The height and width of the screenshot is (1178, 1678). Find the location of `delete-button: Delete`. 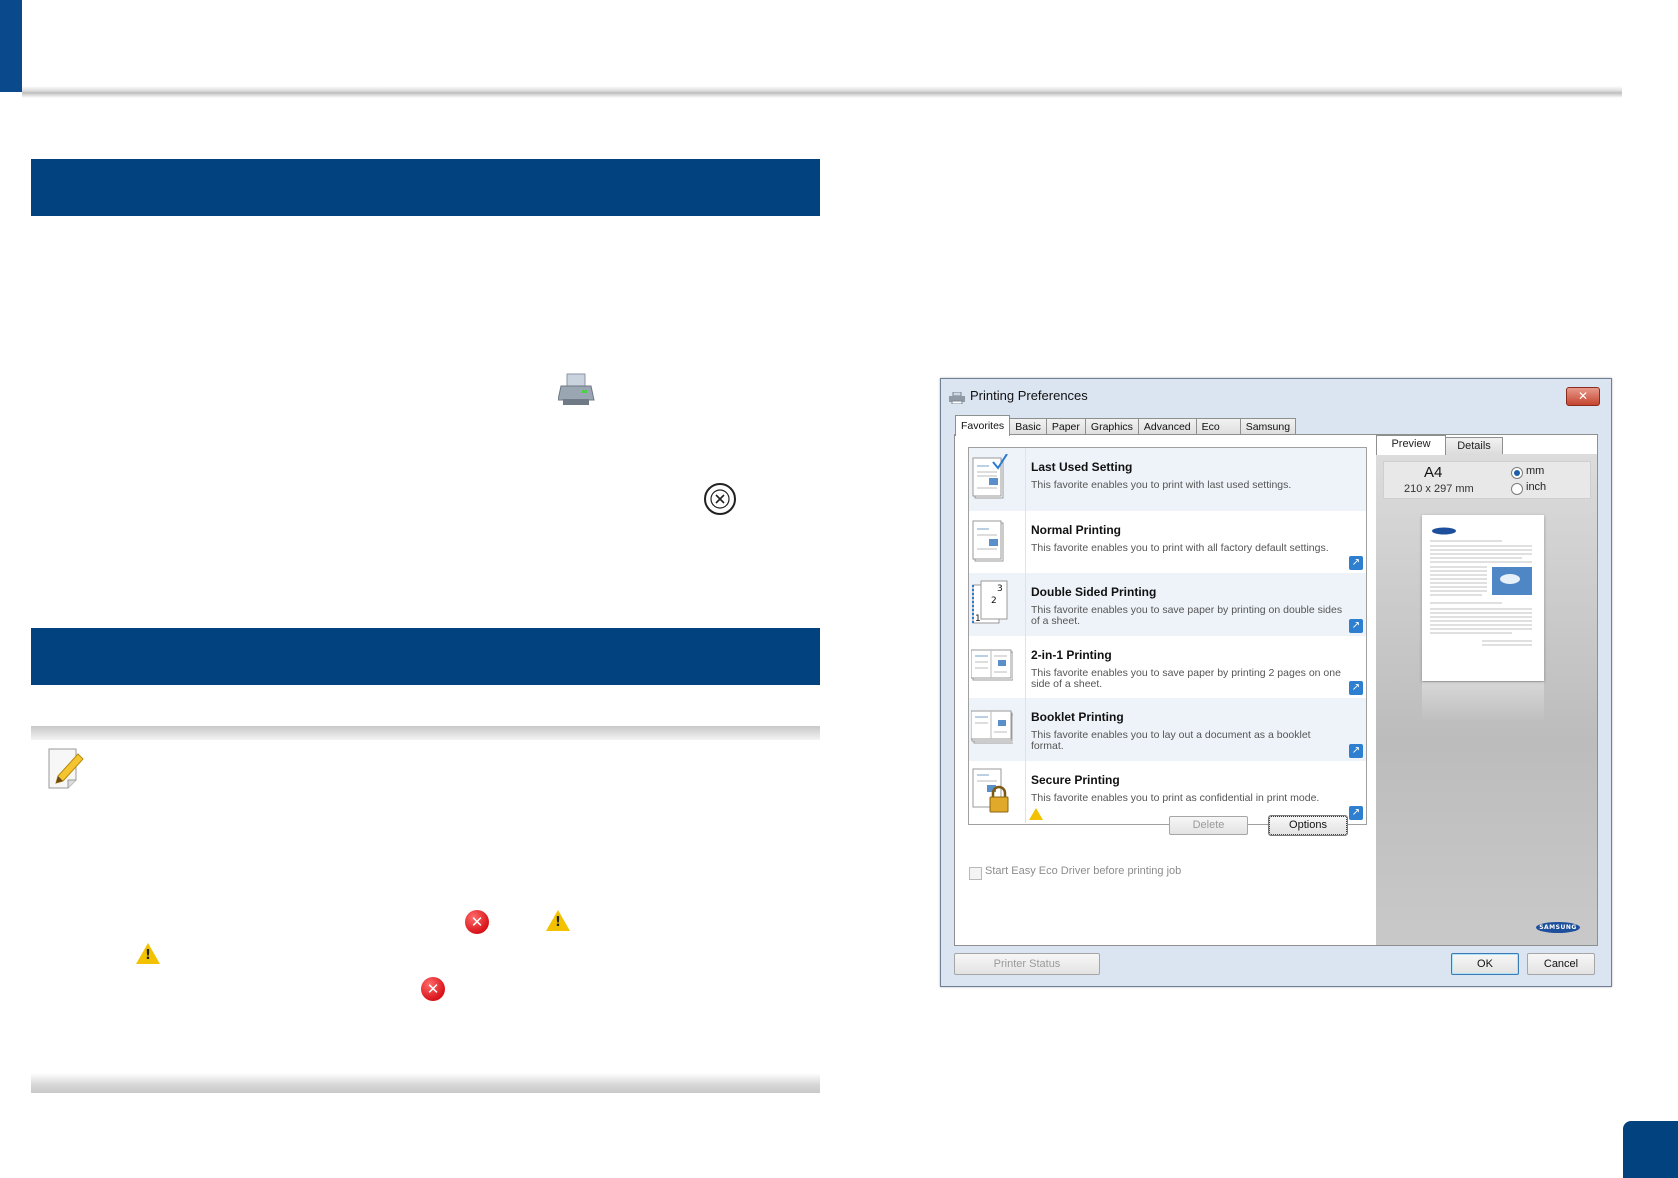

delete-button: Delete is located at coordinates (1208, 825).